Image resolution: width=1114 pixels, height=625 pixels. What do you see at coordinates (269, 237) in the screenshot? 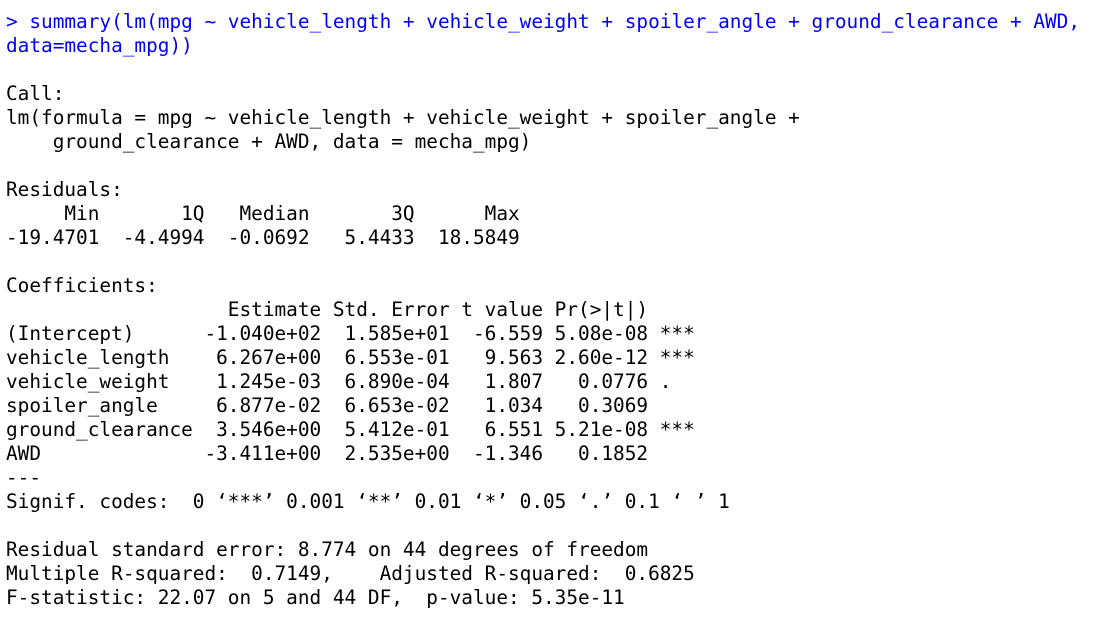
I see `residuals-values: -19.4701 -4.4994 -0.0692 5.4433 18.5849` at bounding box center [269, 237].